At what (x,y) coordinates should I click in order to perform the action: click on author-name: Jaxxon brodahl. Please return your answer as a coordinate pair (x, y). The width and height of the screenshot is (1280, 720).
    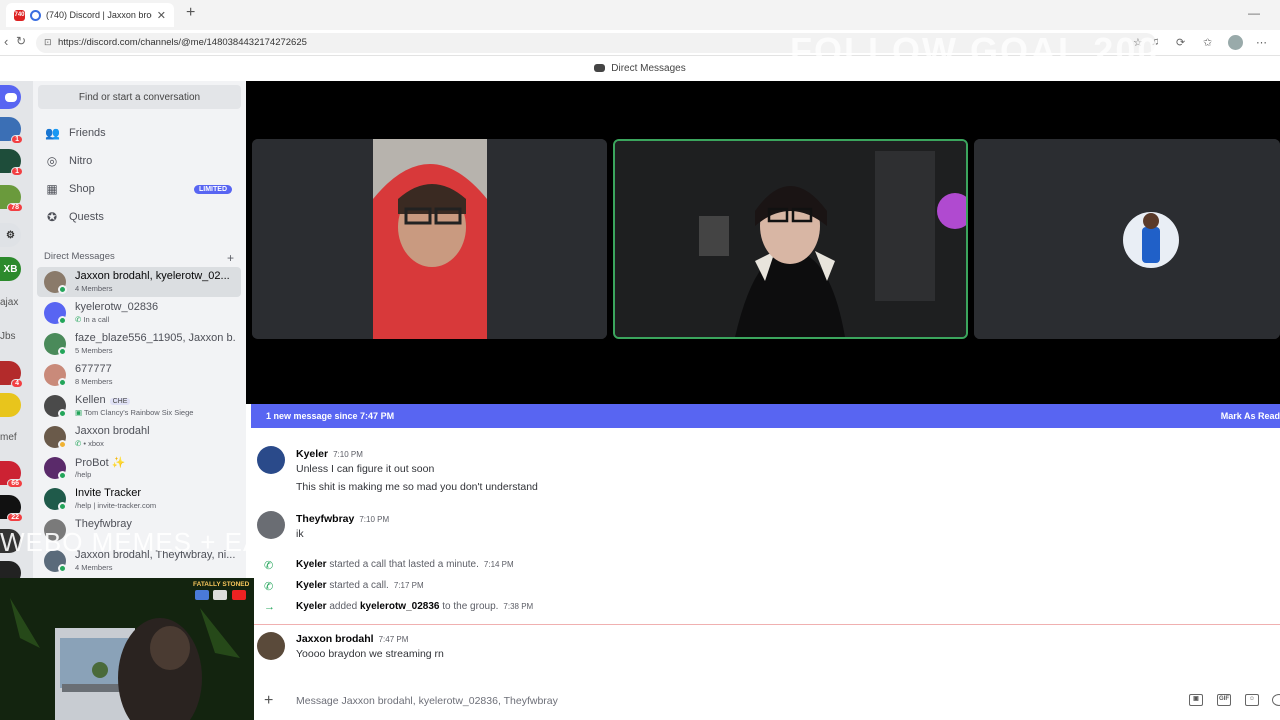
    Looking at the image, I should click on (335, 639).